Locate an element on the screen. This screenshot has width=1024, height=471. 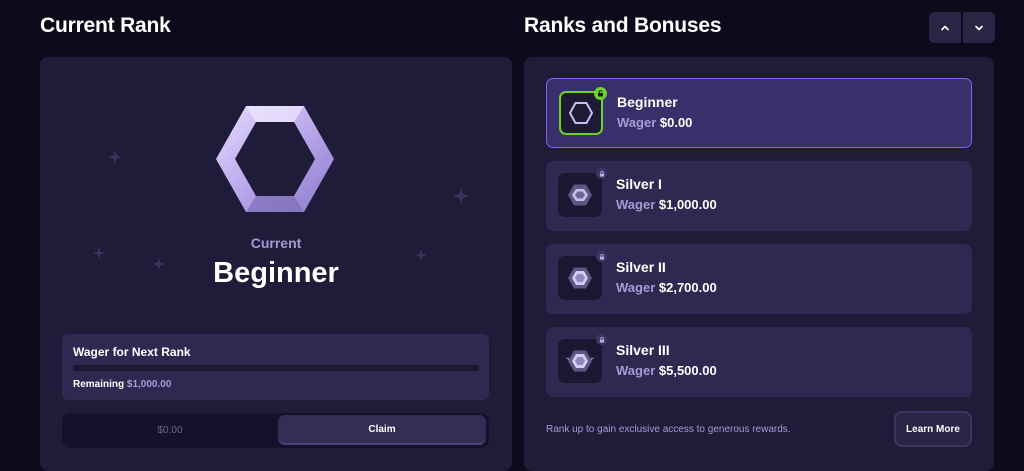
claim-amount: $0.00 is located at coordinates (170, 430).